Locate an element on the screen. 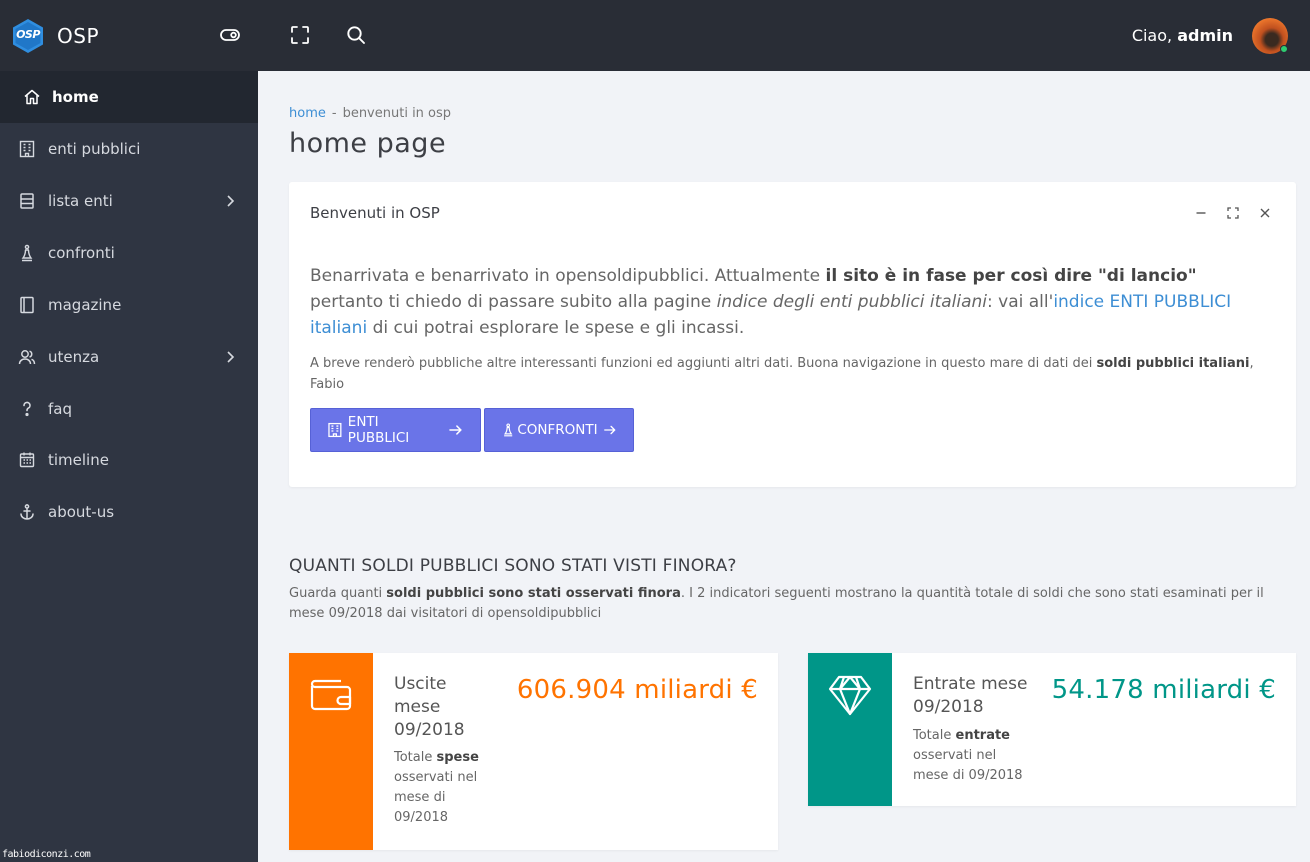 This screenshot has width=1310, height=862. stat-title-line: Uscite is located at coordinates (420, 684).